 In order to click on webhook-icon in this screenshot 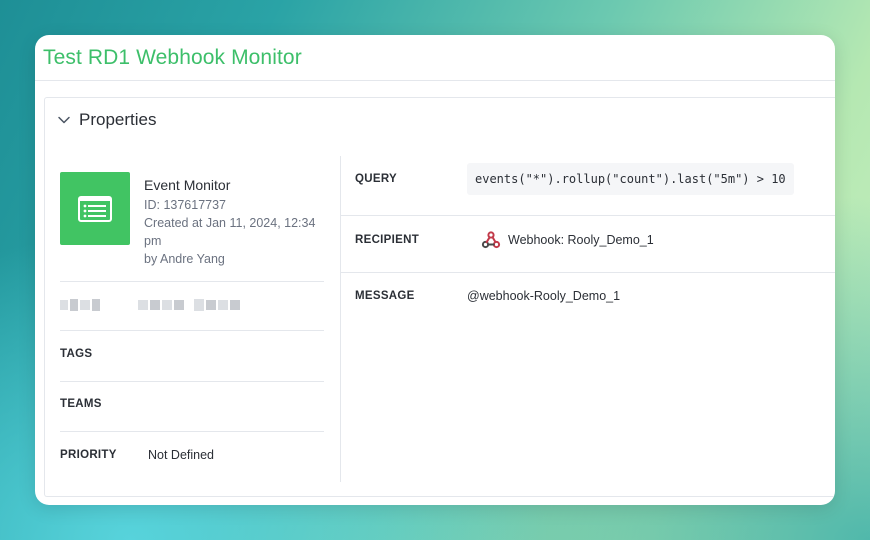, I will do `click(491, 240)`.